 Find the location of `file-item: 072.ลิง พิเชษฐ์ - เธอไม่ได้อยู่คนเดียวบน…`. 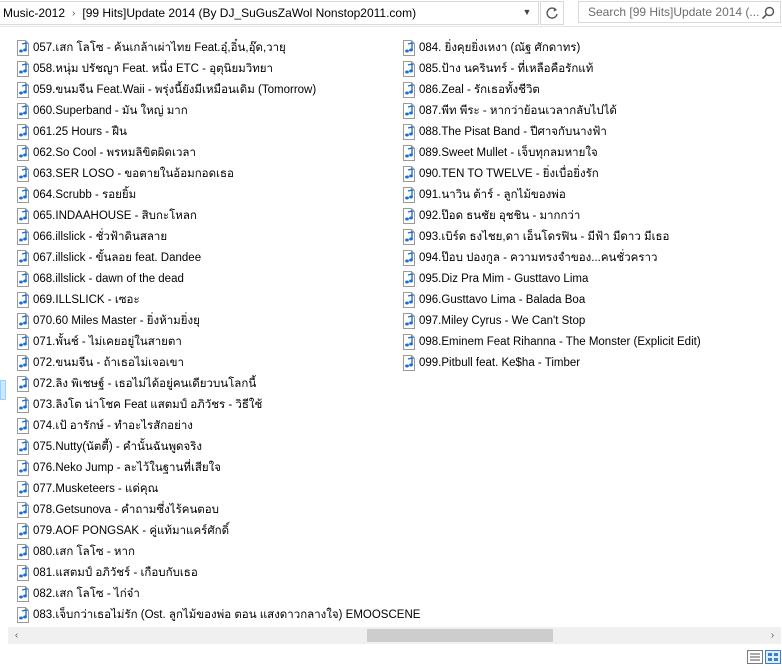

file-item: 072.ลิง พิเชษฐ์ - เธอไม่ได้อยู่คนเดียวบน… is located at coordinates (219, 383).